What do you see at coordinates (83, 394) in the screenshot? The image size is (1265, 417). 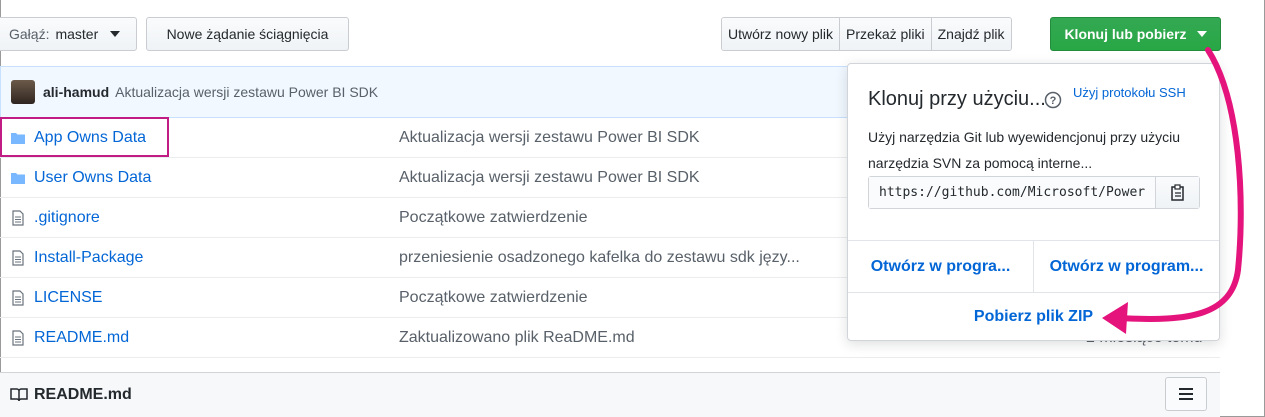 I see `readme-title: README.md` at bounding box center [83, 394].